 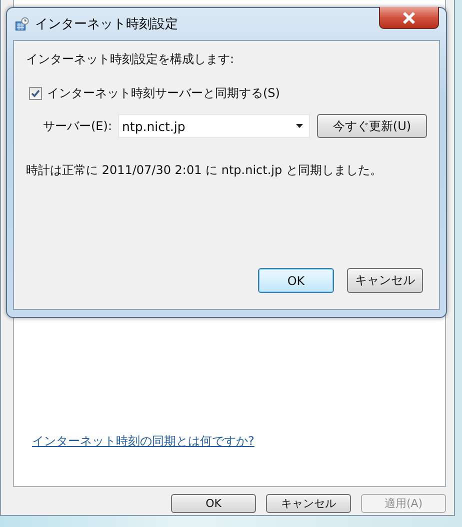 What do you see at coordinates (163, 93) in the screenshot?
I see `checkbox-label: インターネット時刻サーバーと同期する(S)` at bounding box center [163, 93].